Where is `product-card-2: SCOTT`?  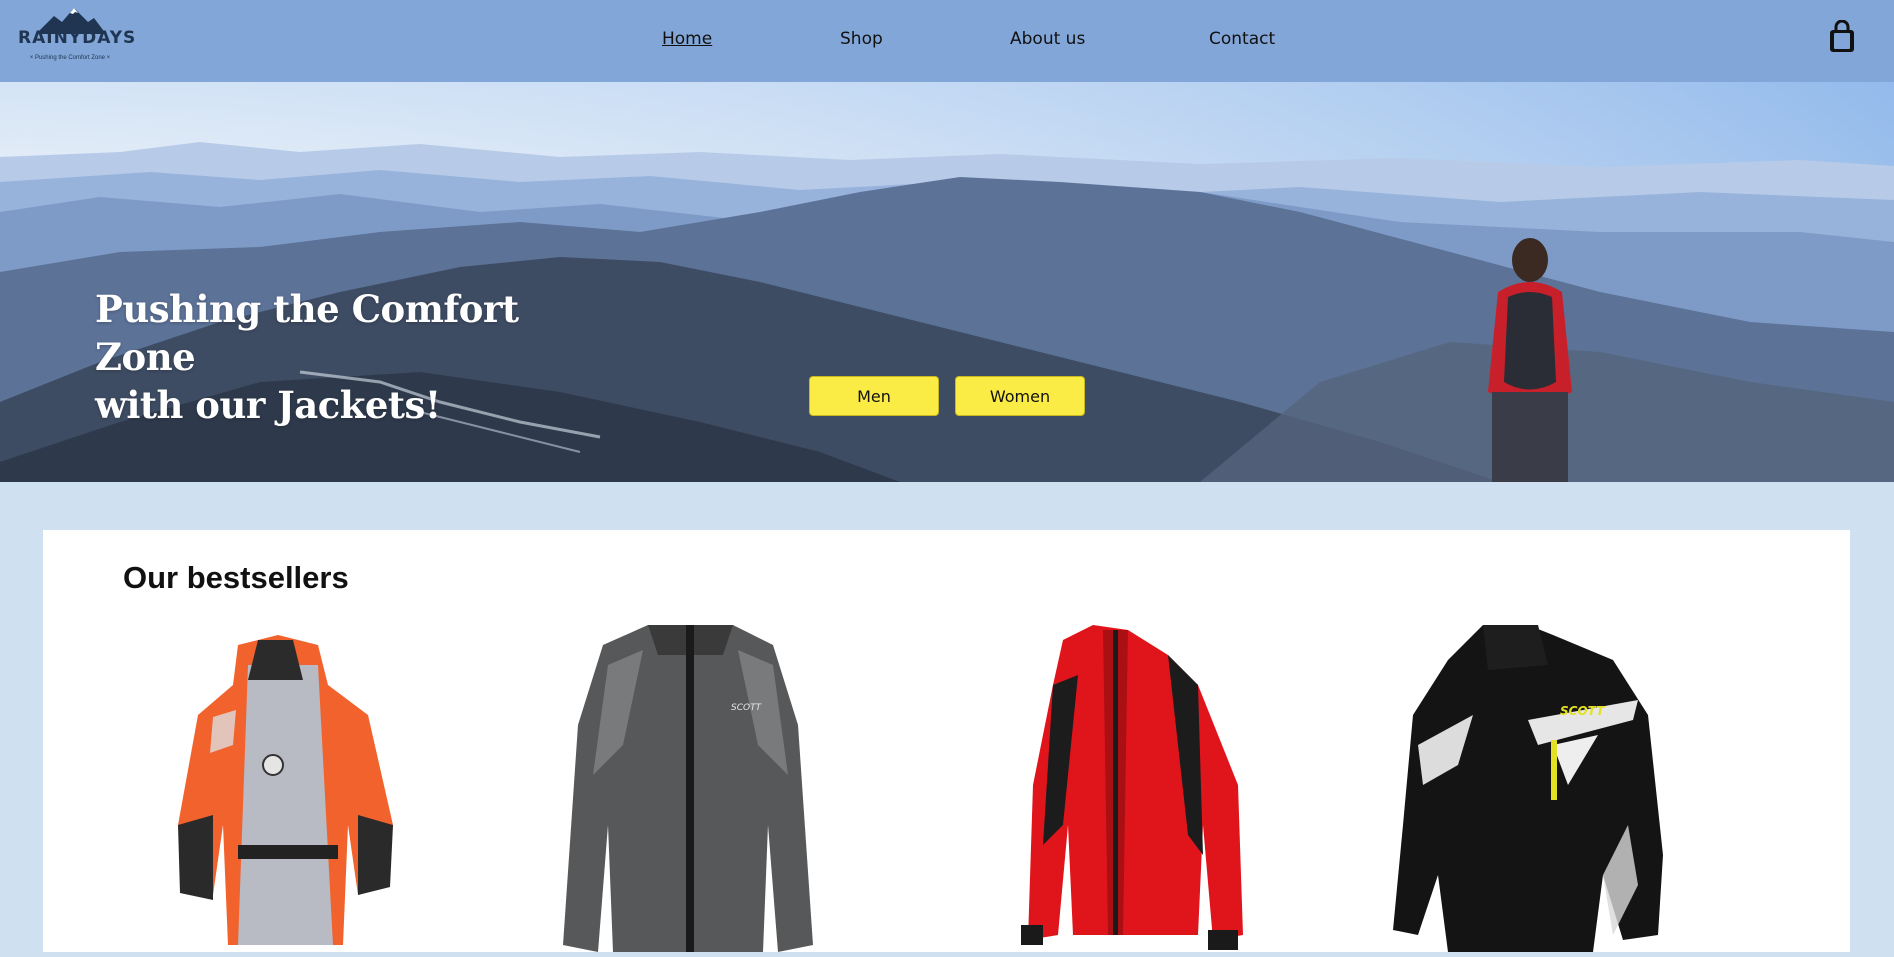 product-card-2: SCOTT is located at coordinates (683, 788).